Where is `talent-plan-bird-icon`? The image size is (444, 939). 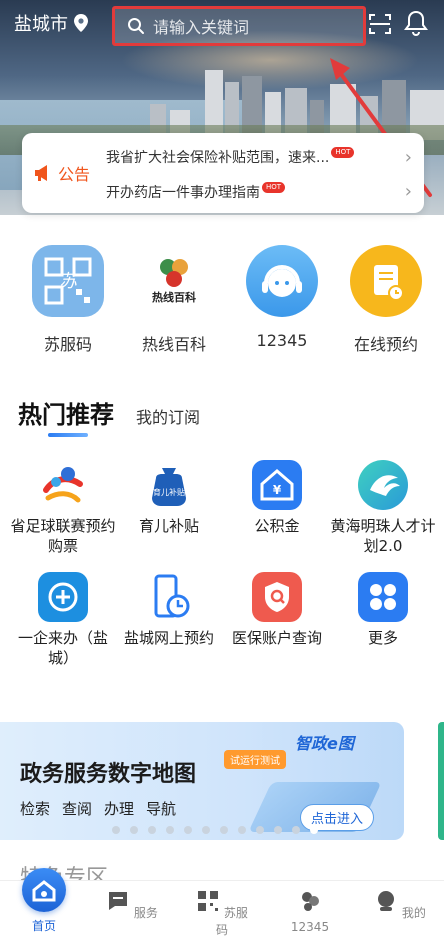
talent-plan-bird-icon is located at coordinates (383, 485).